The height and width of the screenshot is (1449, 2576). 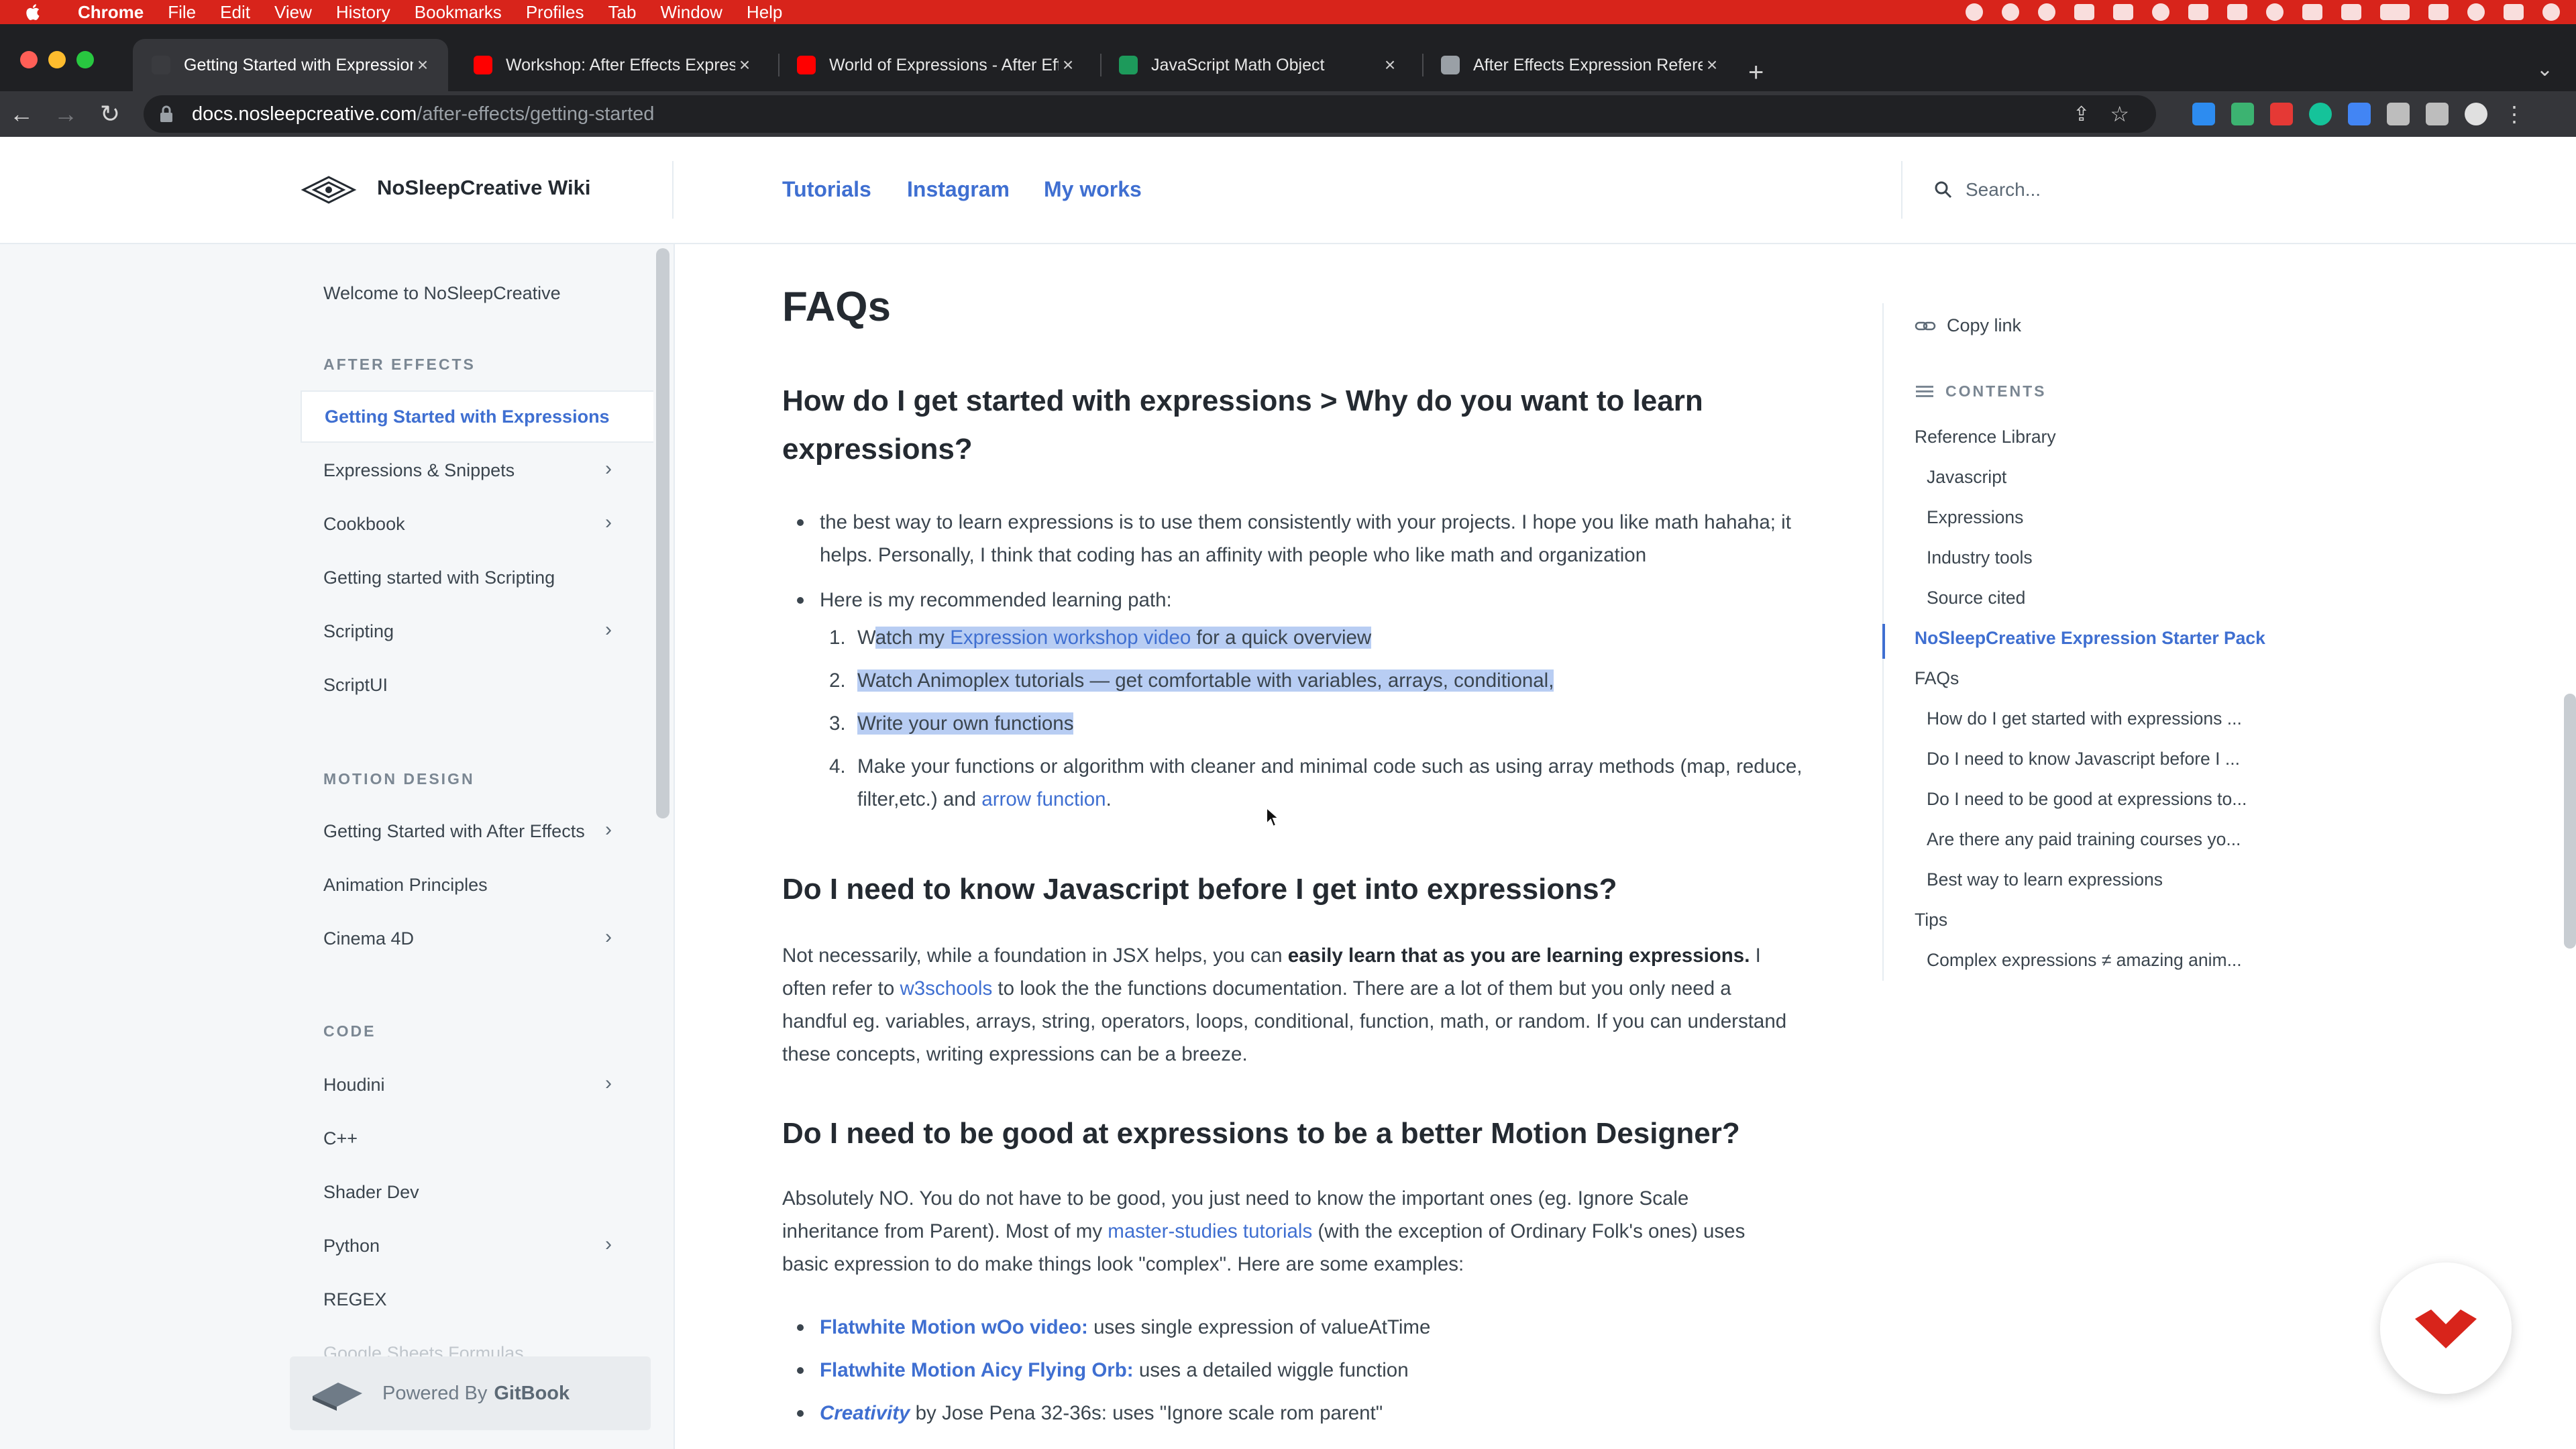 I want to click on nav-link-my-works: My works, so click(x=1093, y=189).